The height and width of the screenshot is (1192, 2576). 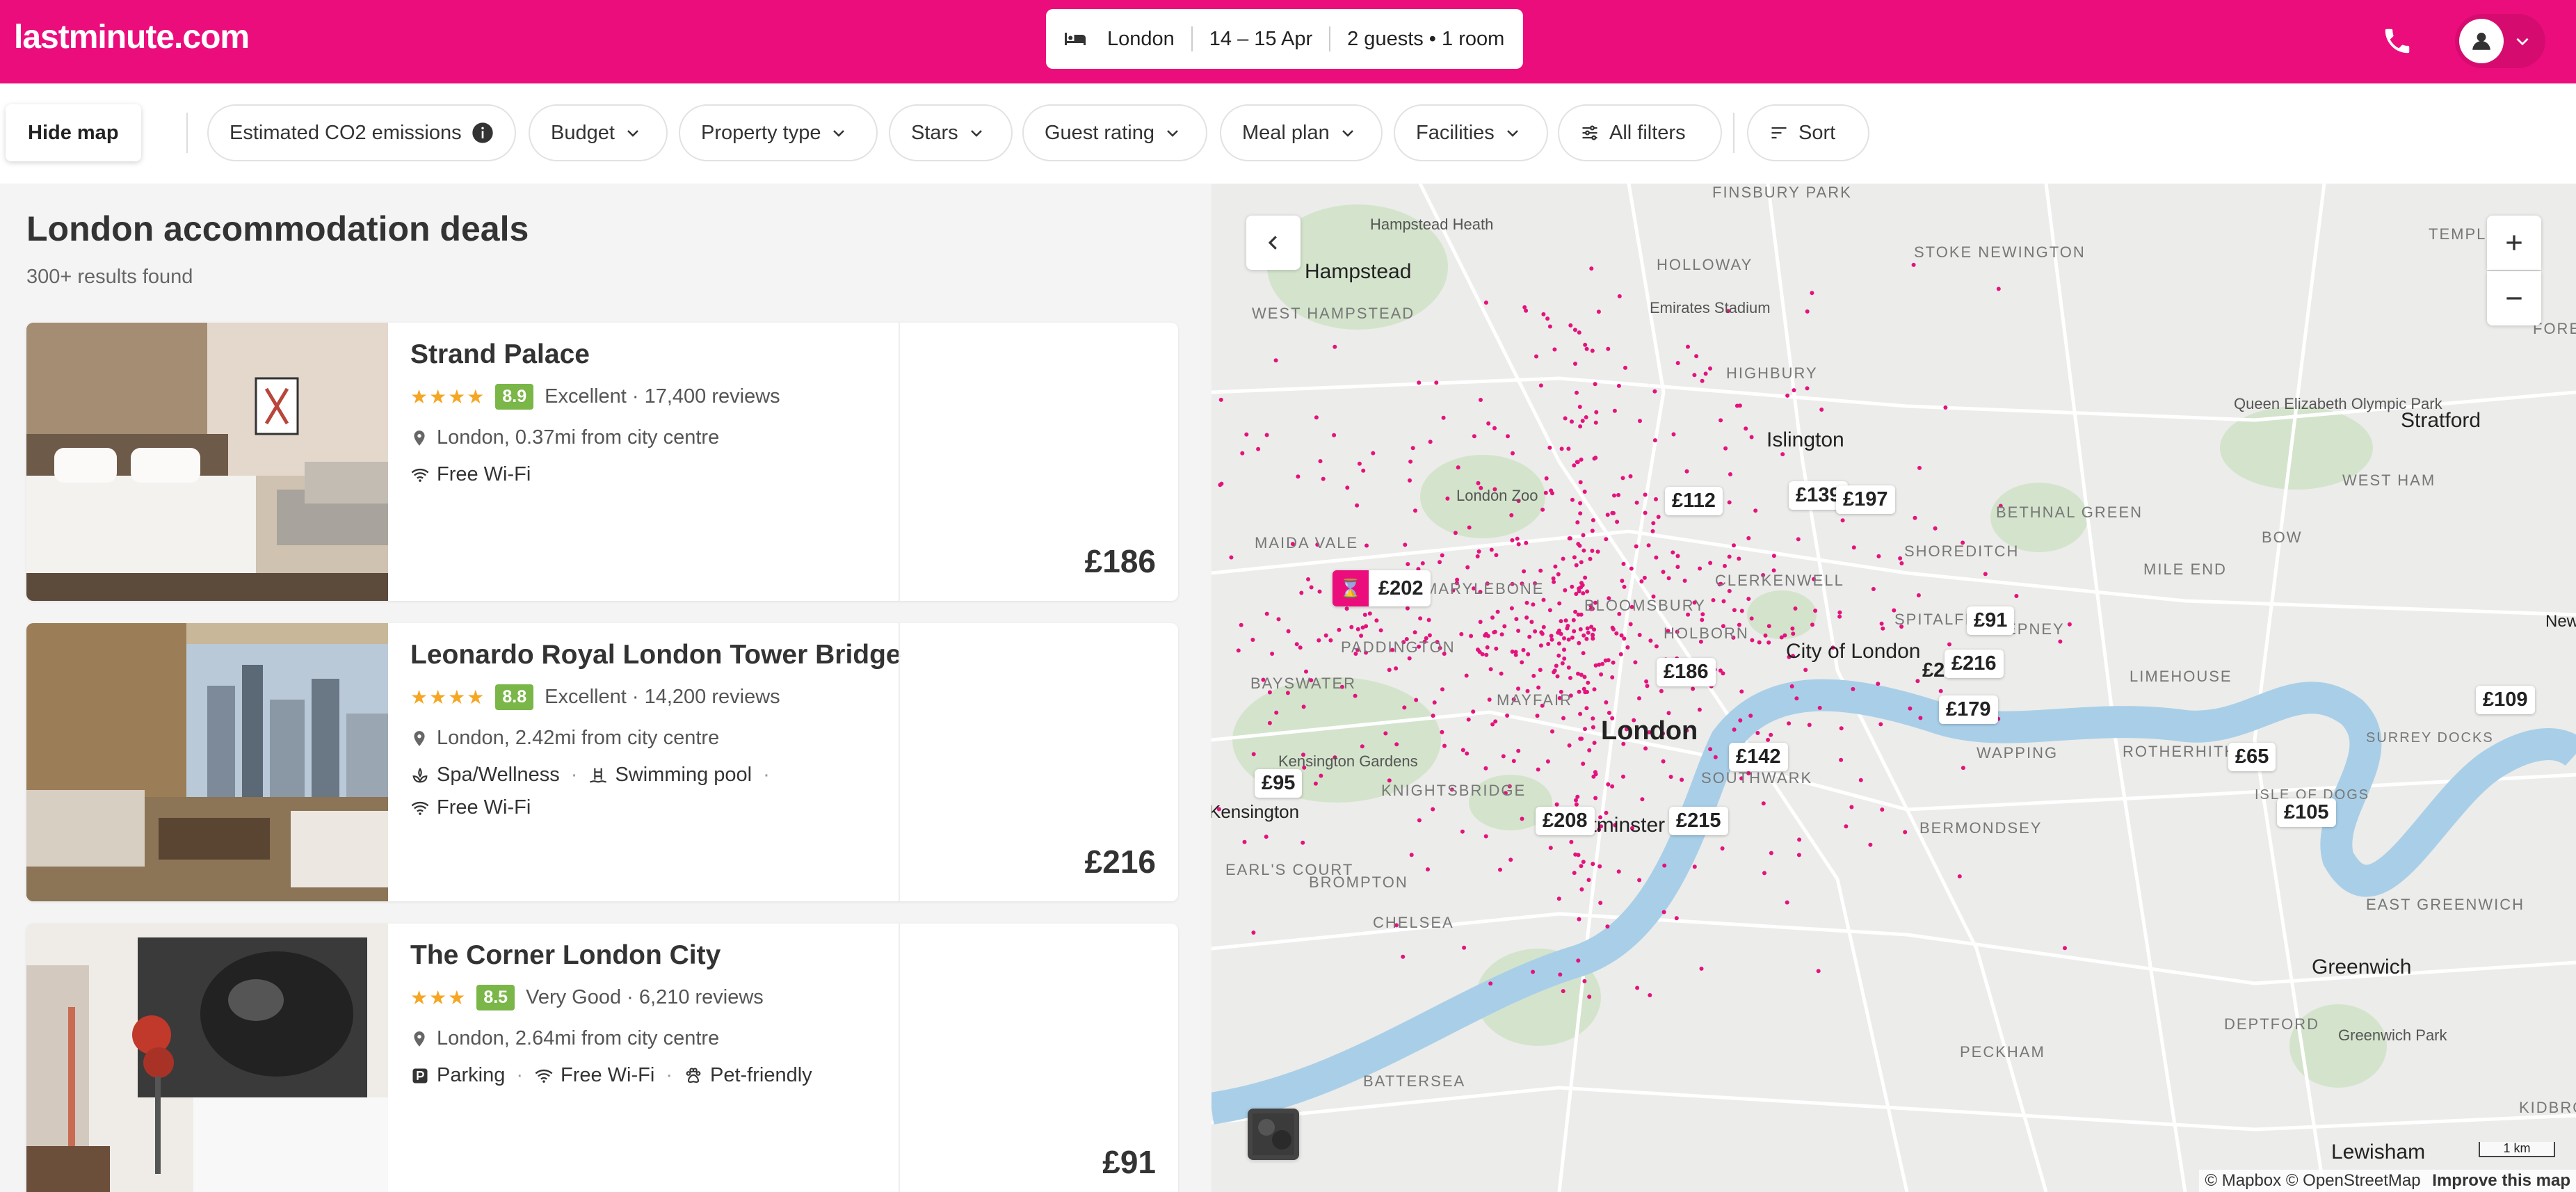 What do you see at coordinates (1991, 620) in the screenshot?
I see `map-price-tag: £91` at bounding box center [1991, 620].